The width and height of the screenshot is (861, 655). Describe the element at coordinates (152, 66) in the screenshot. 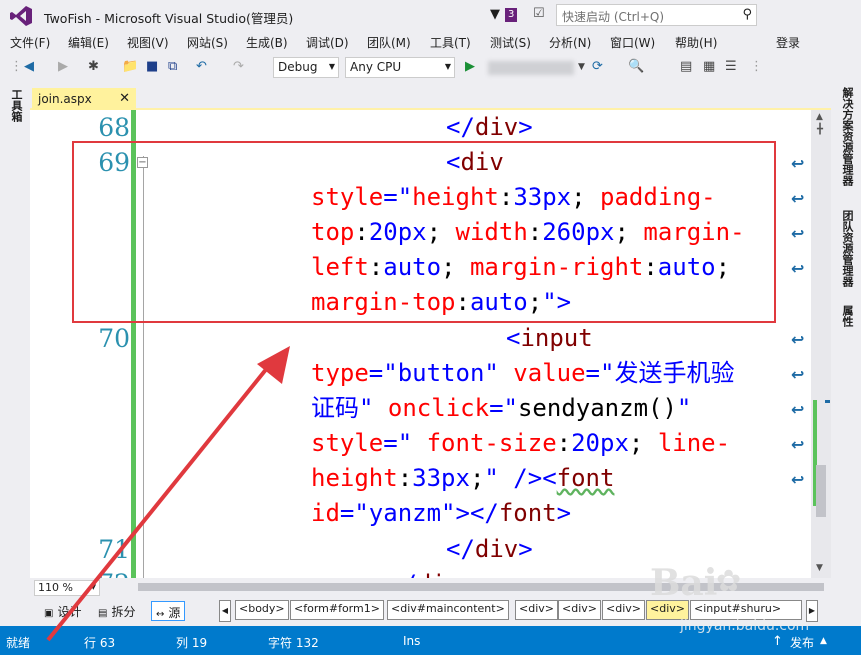

I see `save-icon: ■` at that location.